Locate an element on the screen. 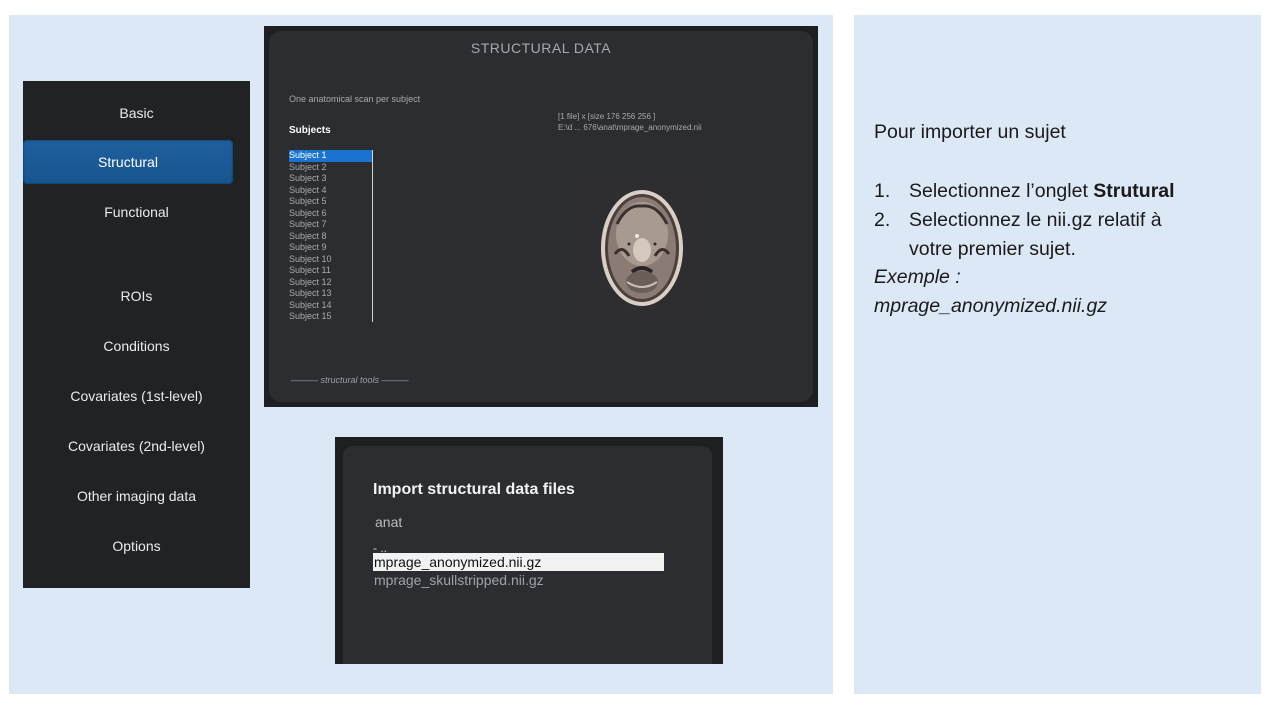  subject-item: Subject 1 is located at coordinates (330, 156).